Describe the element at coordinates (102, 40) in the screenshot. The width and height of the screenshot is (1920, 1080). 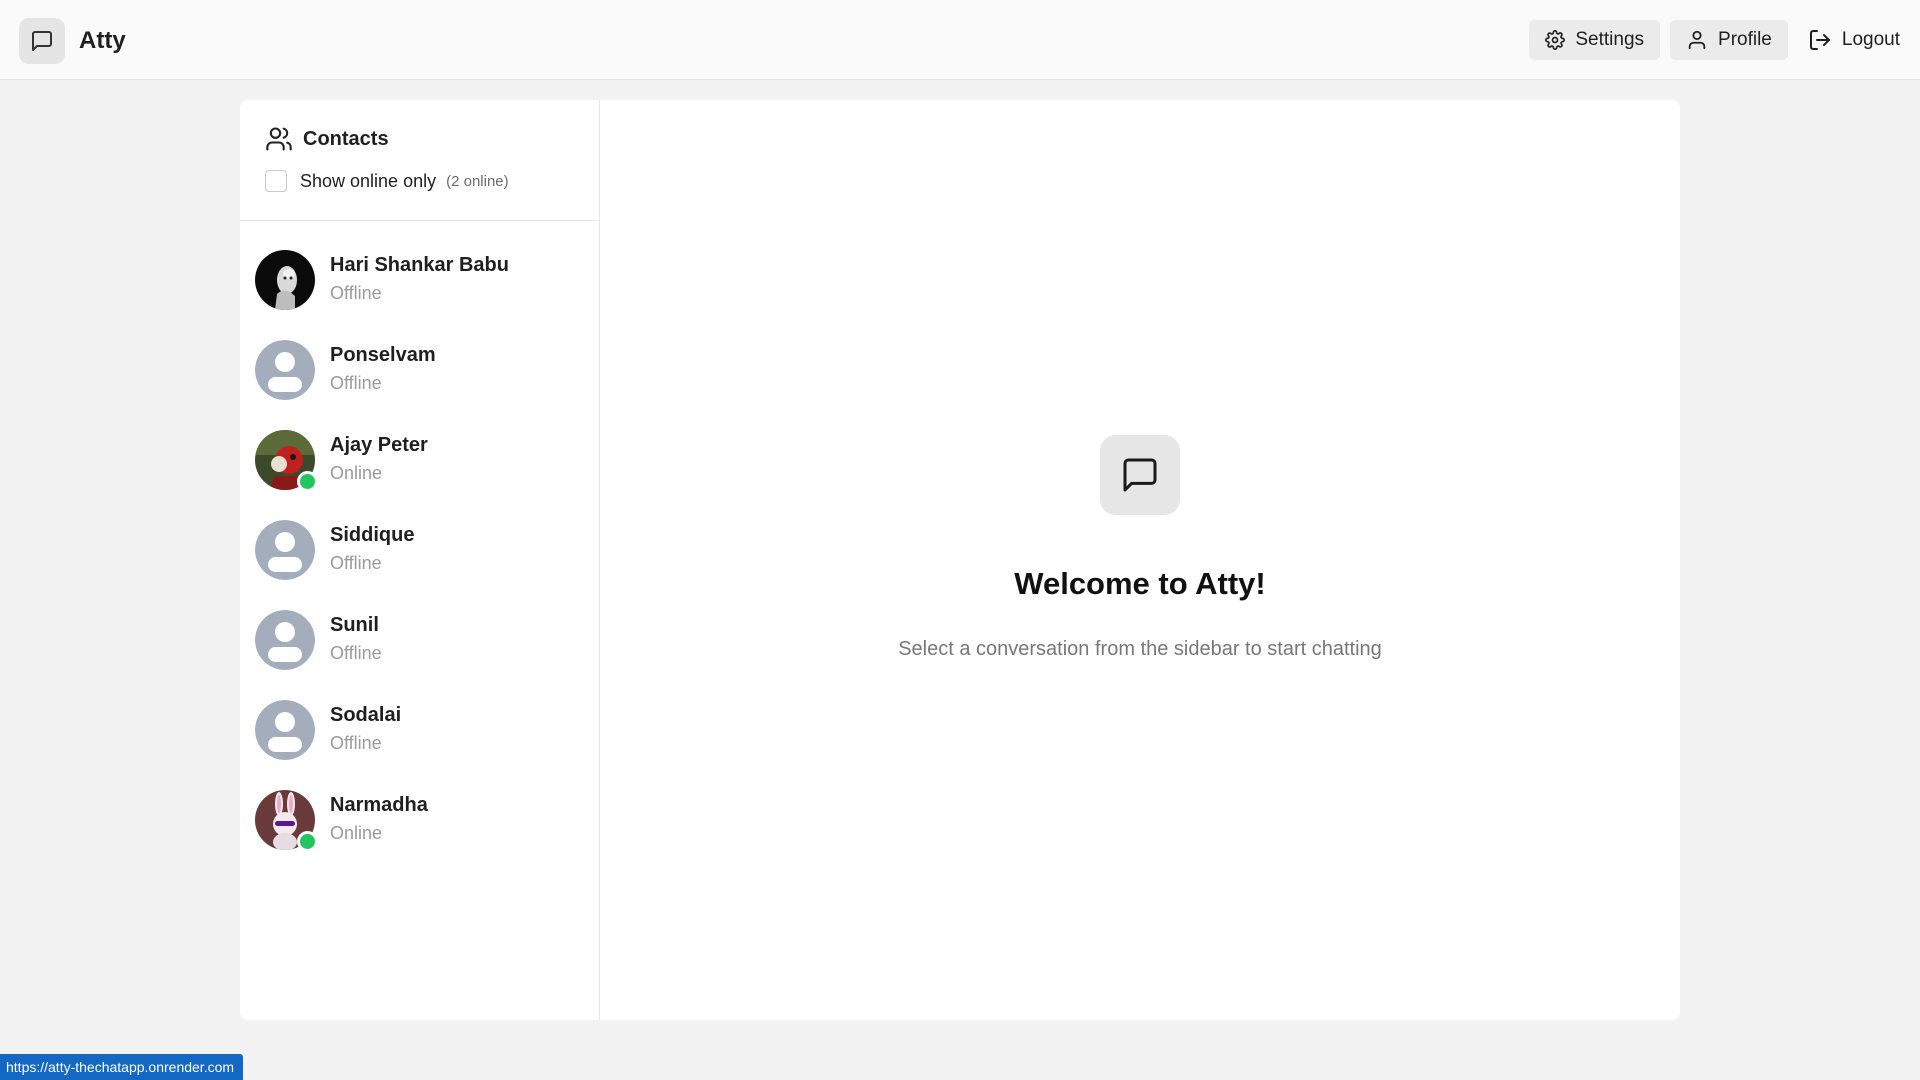
I see `app-title: Atty` at that location.